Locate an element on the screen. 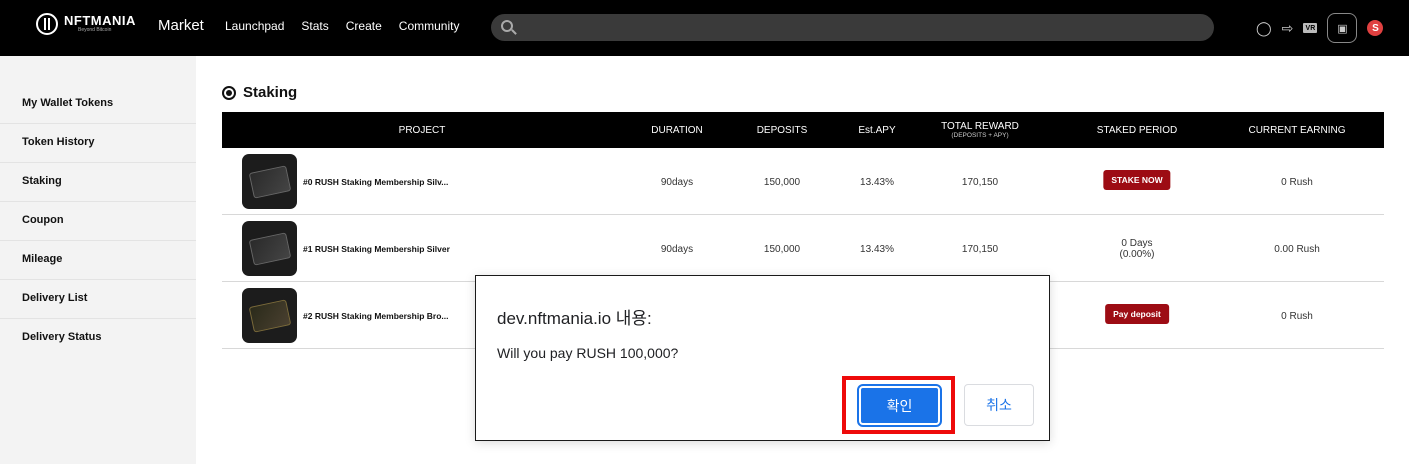 The height and width of the screenshot is (464, 1409). sidebar-item-my-wallet-tokens: My Wallet Tokens is located at coordinates (67, 103).